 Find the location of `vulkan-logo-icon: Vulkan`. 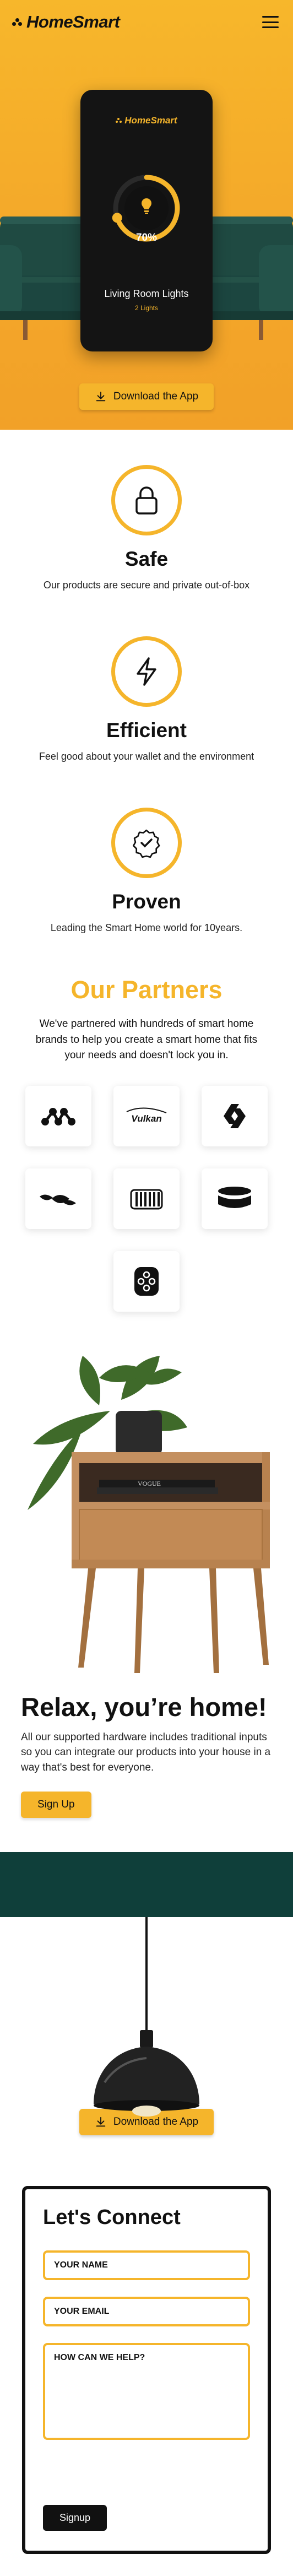

vulkan-logo-icon: Vulkan is located at coordinates (146, 1115).